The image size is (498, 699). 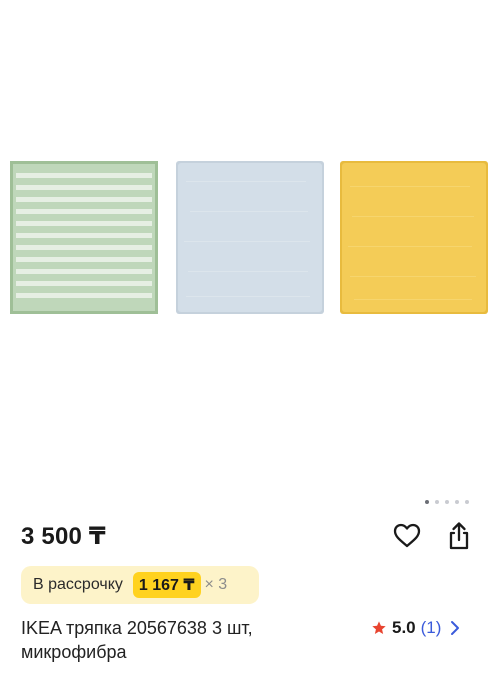 What do you see at coordinates (427, 502) in the screenshot?
I see `pagination-dot-active` at bounding box center [427, 502].